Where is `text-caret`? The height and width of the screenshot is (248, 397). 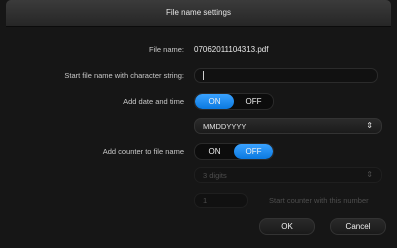 text-caret is located at coordinates (203, 75).